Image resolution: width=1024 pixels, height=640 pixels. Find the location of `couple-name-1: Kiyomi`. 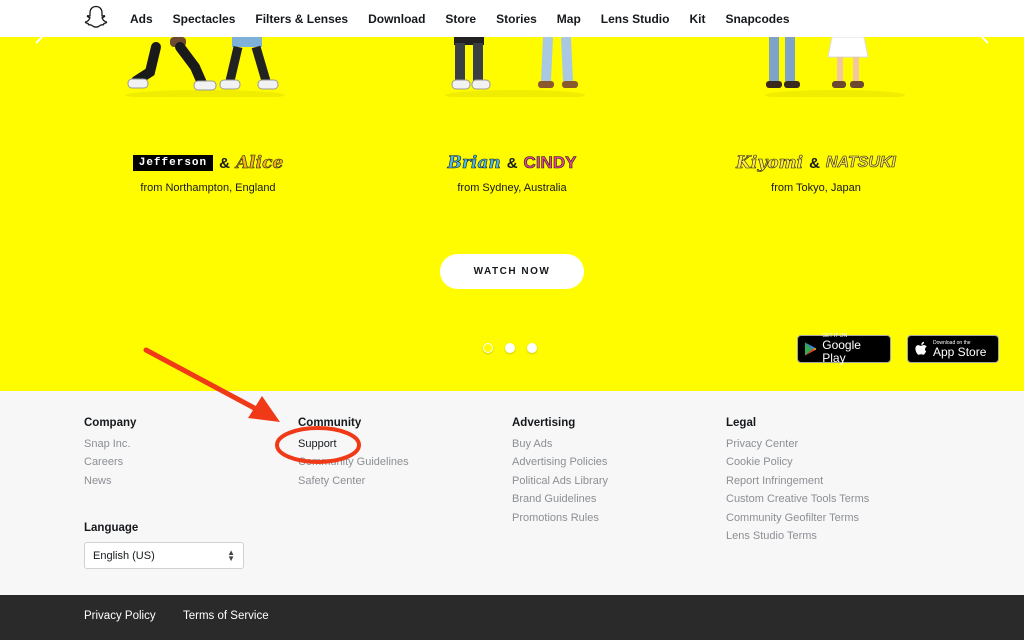

couple-name-1: Kiyomi is located at coordinates (770, 163).